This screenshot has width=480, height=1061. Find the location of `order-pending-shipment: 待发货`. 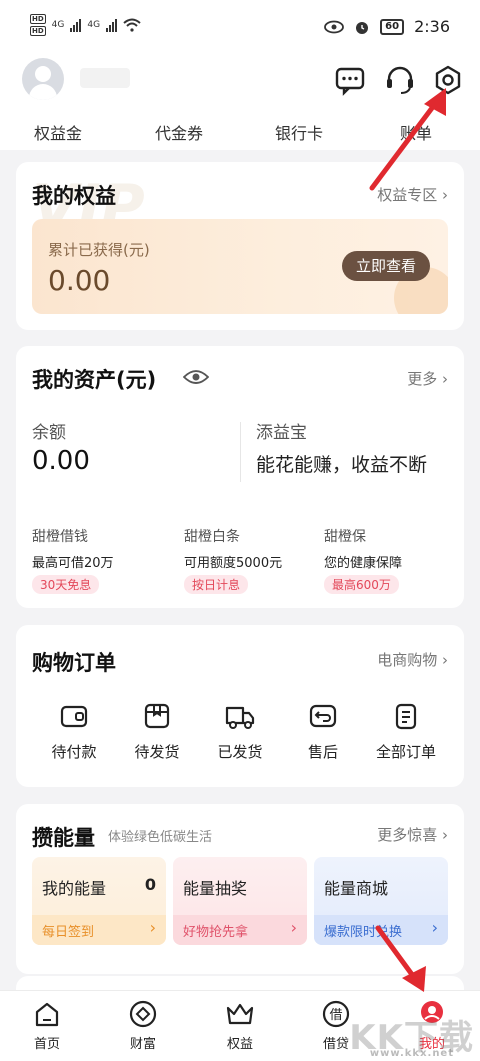

order-pending-shipment: 待发货 is located at coordinates (157, 731).